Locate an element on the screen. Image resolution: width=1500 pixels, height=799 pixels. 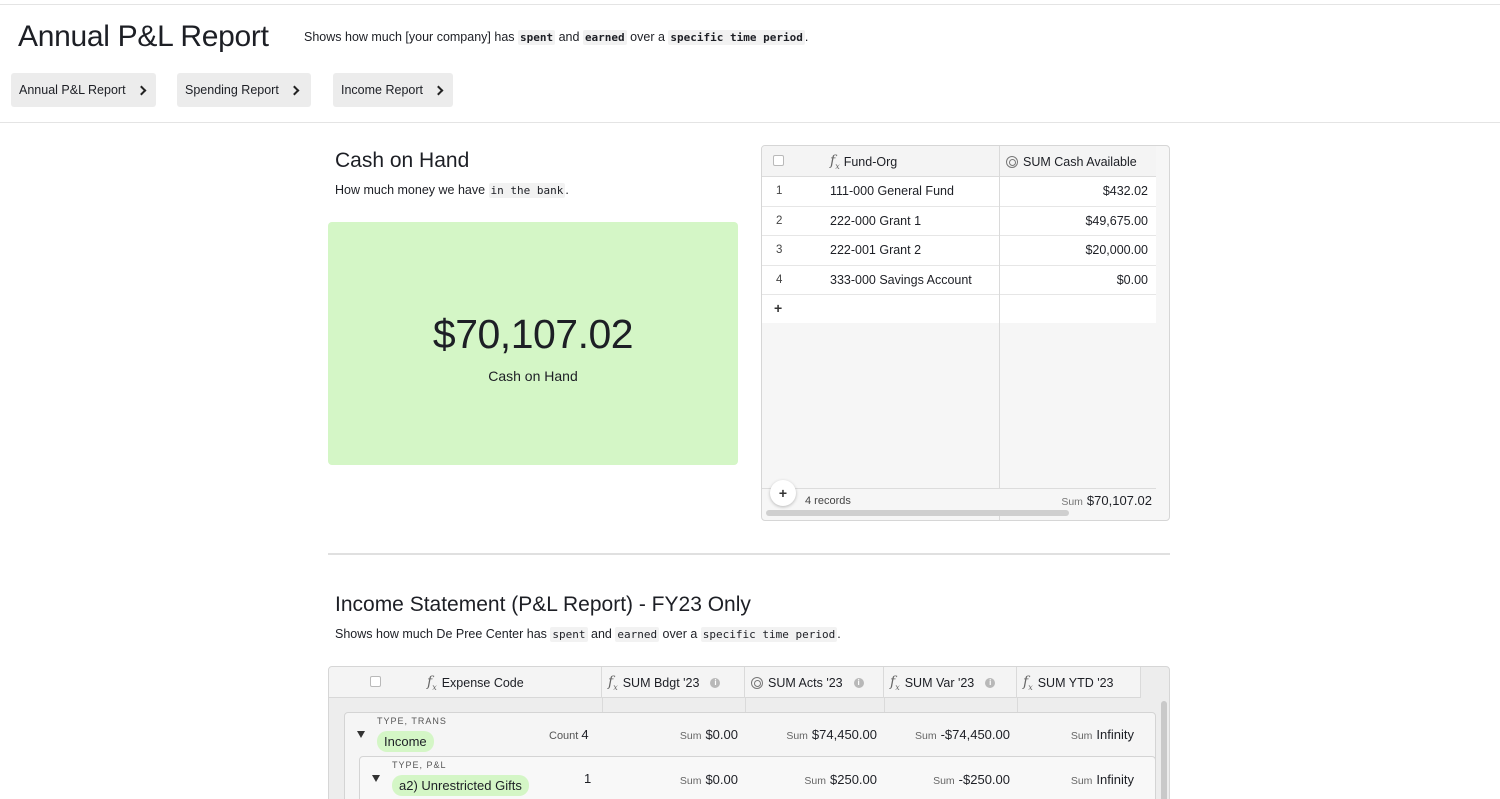
add-row-icon: + is located at coordinates (778, 308).